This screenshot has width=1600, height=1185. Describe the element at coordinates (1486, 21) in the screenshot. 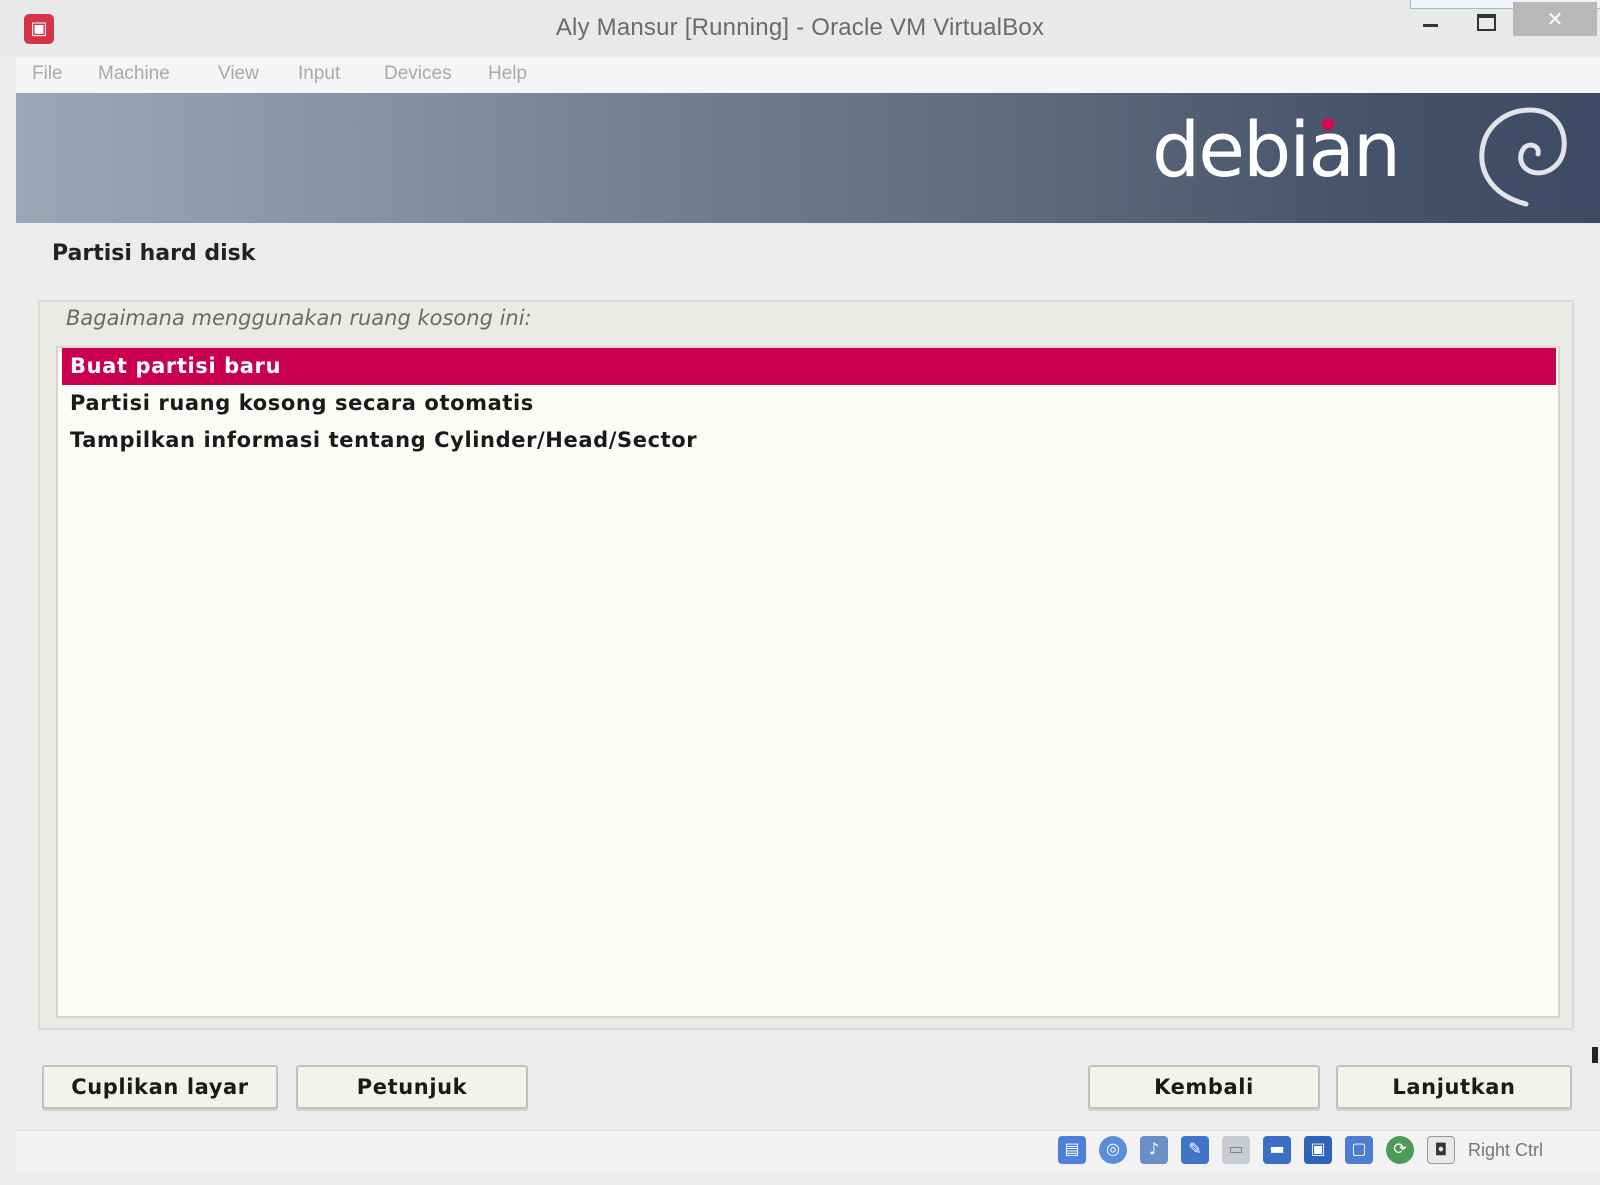

I see `maximize-icon` at that location.